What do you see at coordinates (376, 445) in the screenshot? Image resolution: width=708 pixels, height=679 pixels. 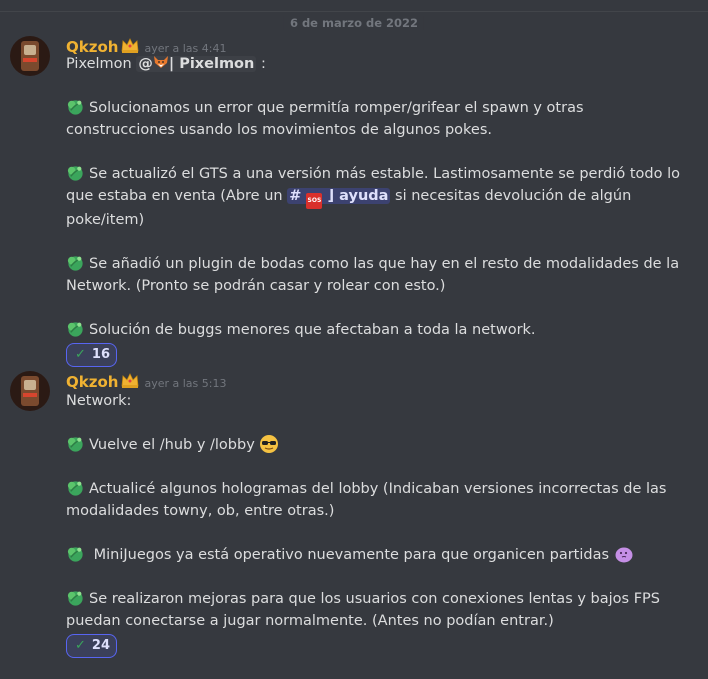 I see `list-item: Vuelve el /hub y /lobby` at bounding box center [376, 445].